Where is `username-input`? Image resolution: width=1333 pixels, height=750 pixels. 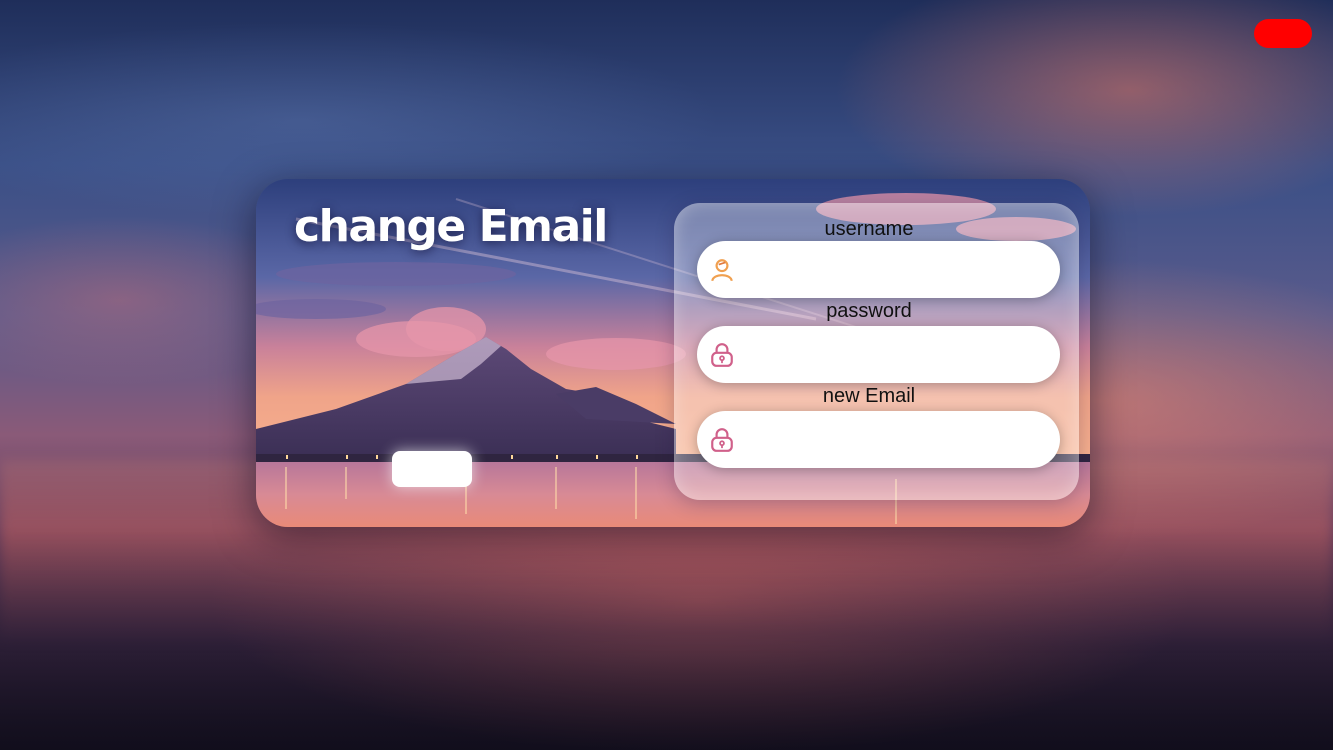
username-input is located at coordinates (897, 270).